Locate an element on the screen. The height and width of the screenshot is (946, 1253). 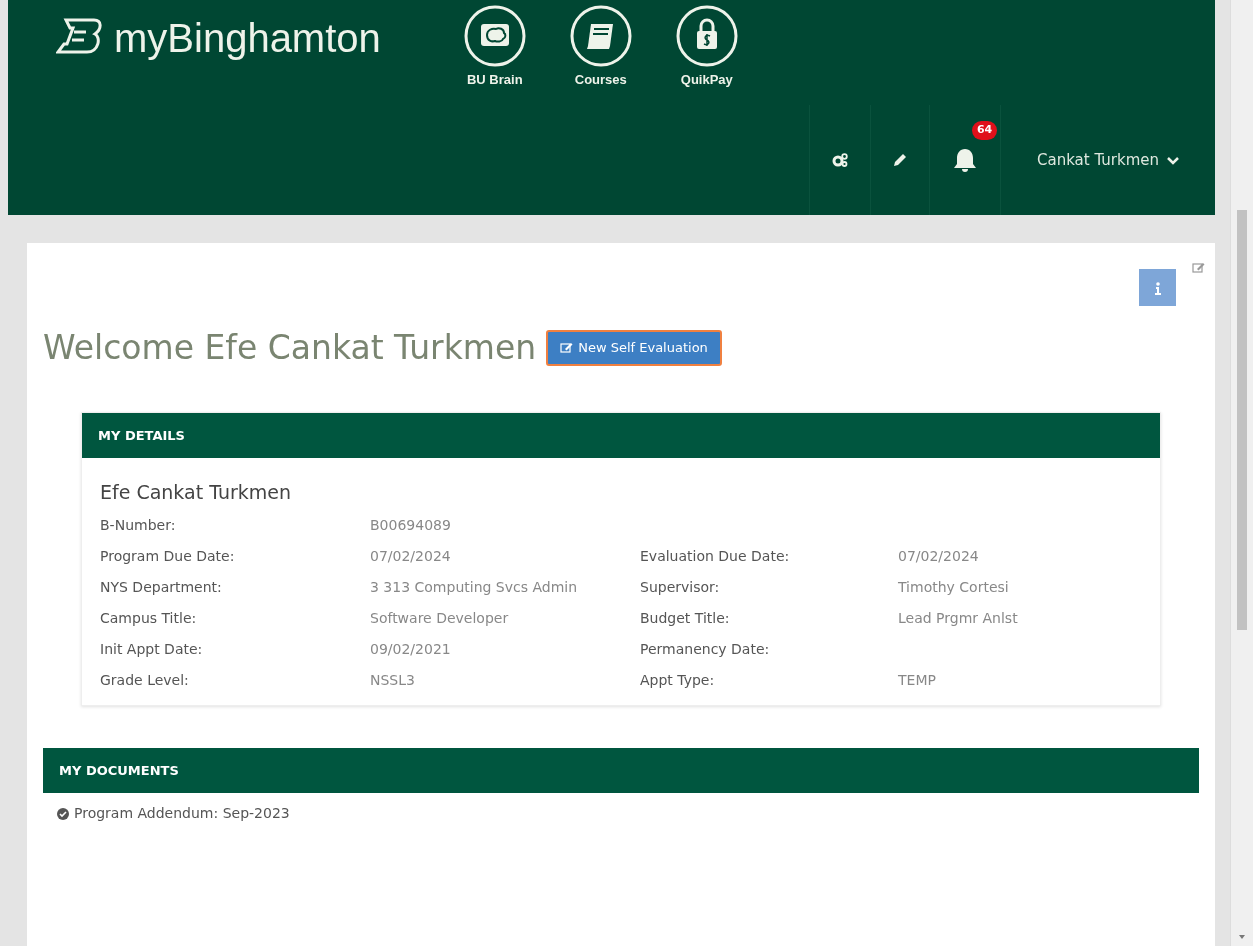
field-value: Software Developer is located at coordinates (440, 618).